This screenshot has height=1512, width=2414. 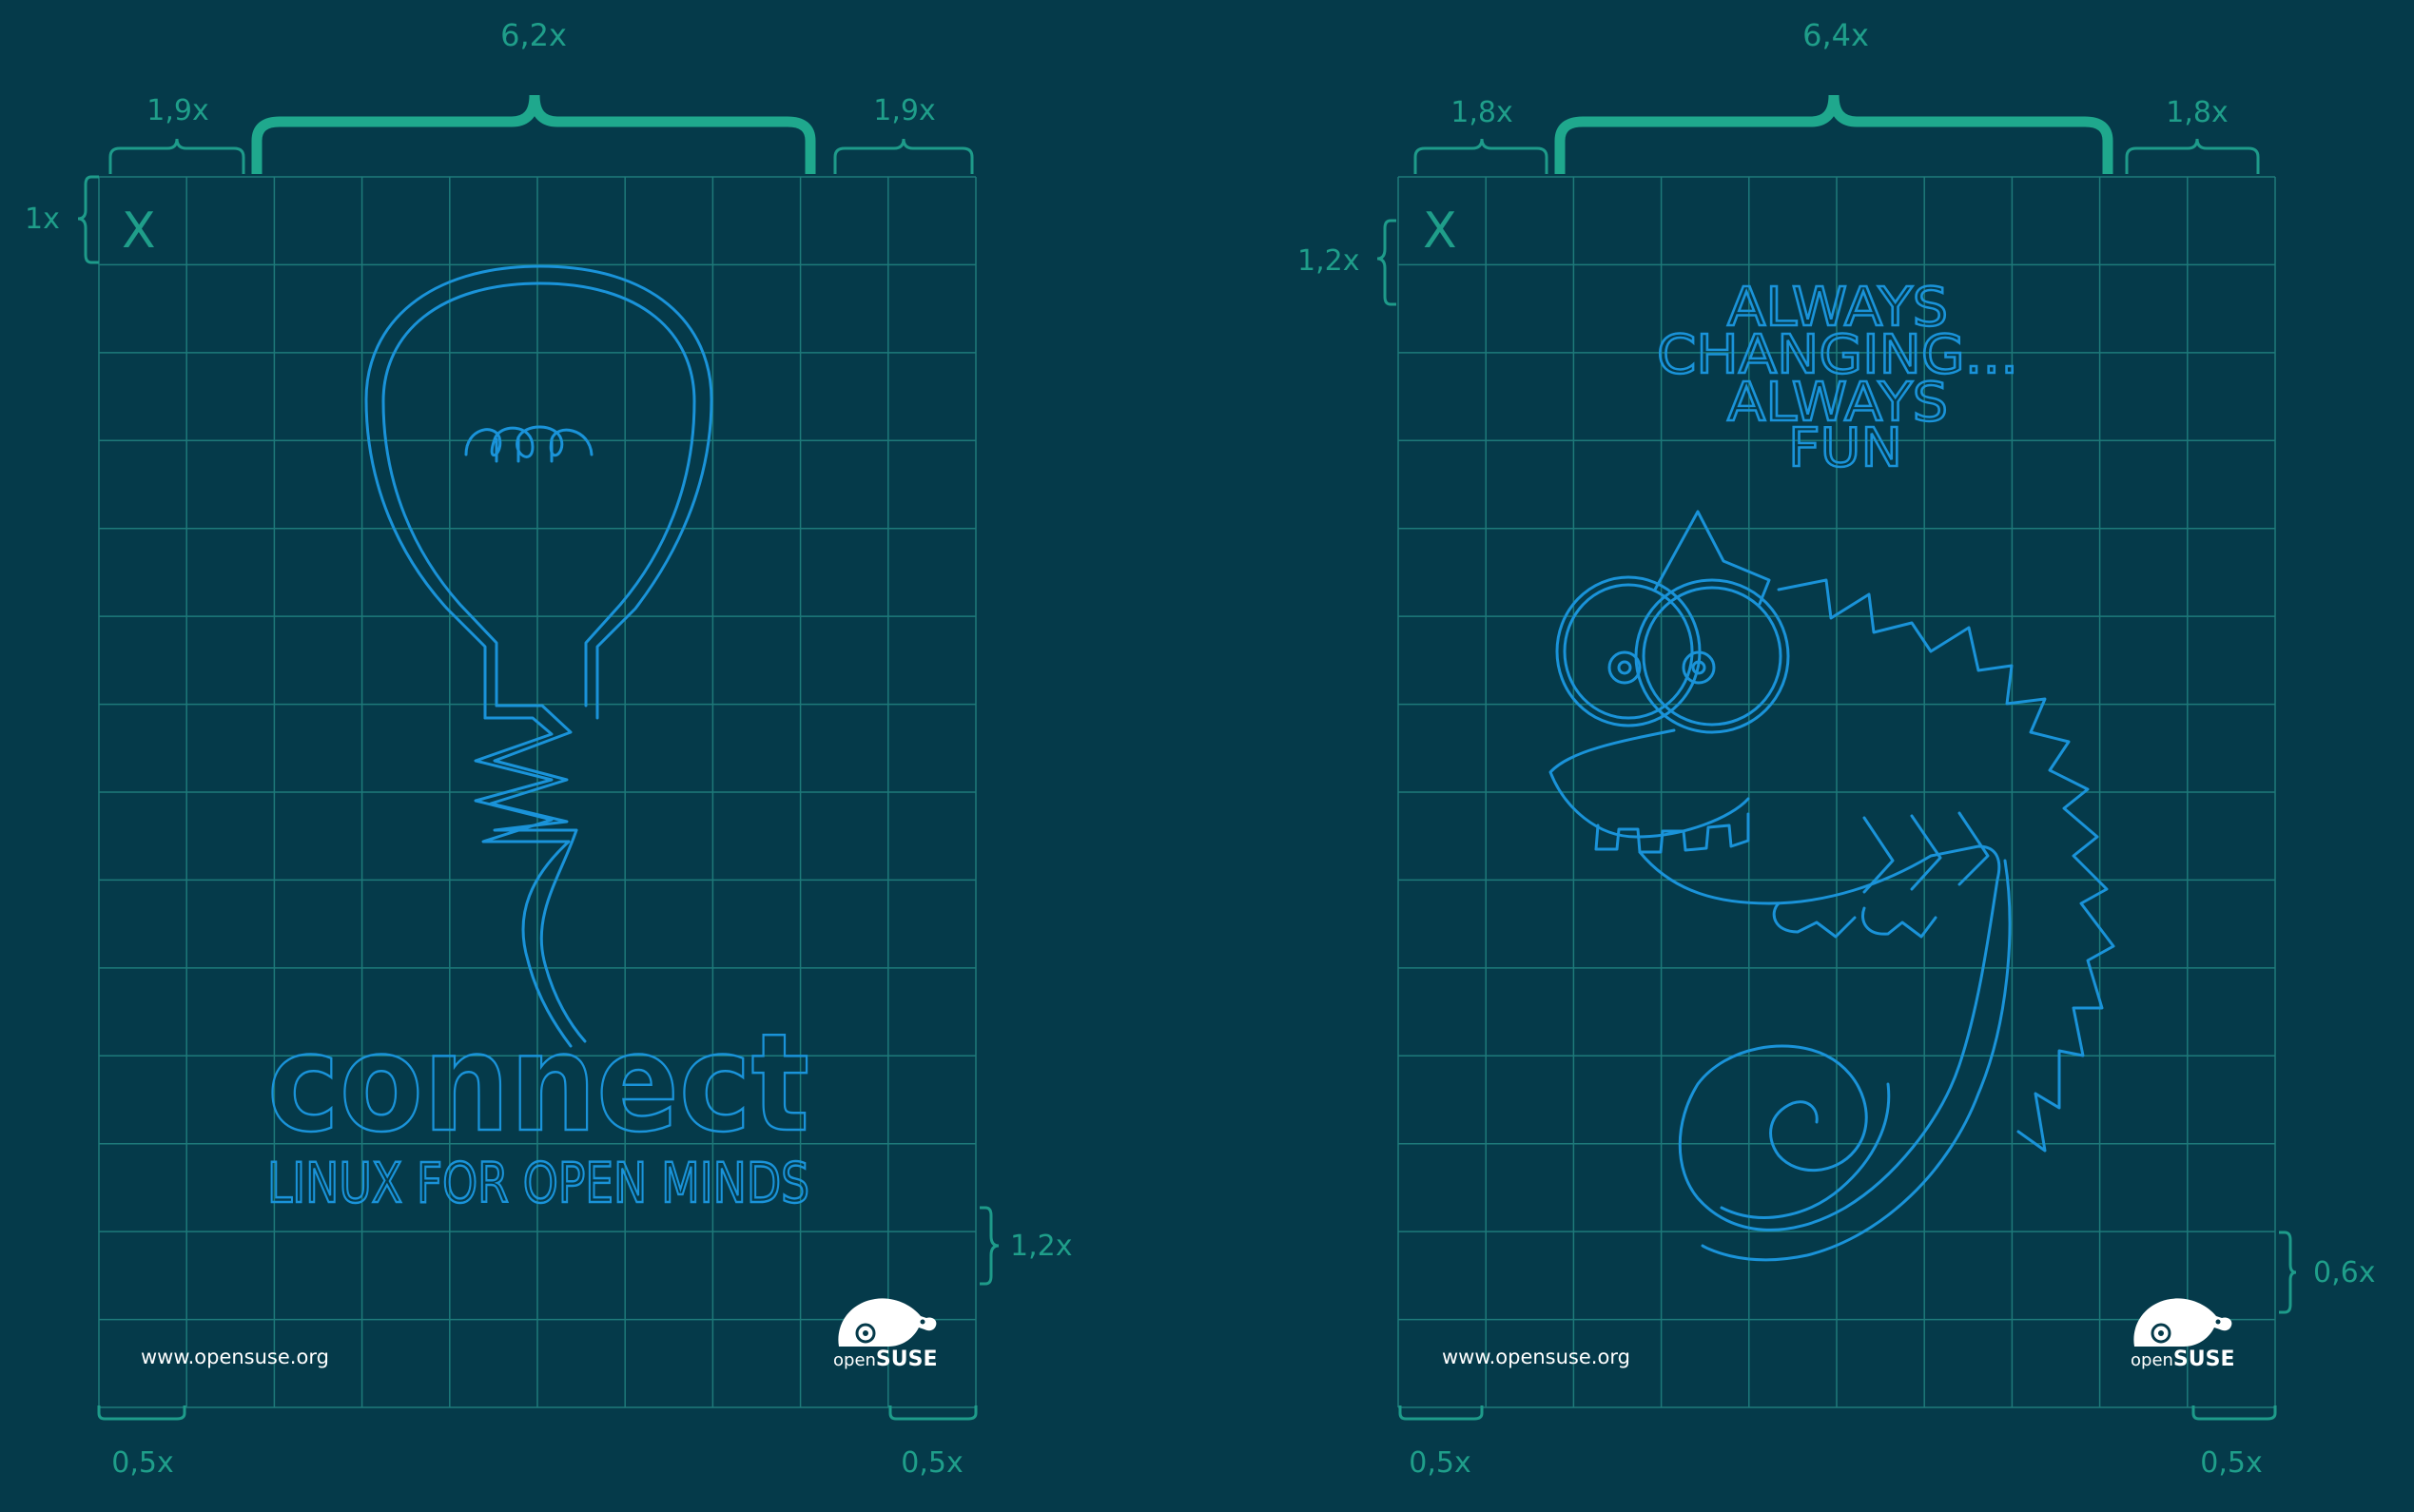 I want to click on right-top-left-margin-label: 1,8x, so click(x=1481, y=112).